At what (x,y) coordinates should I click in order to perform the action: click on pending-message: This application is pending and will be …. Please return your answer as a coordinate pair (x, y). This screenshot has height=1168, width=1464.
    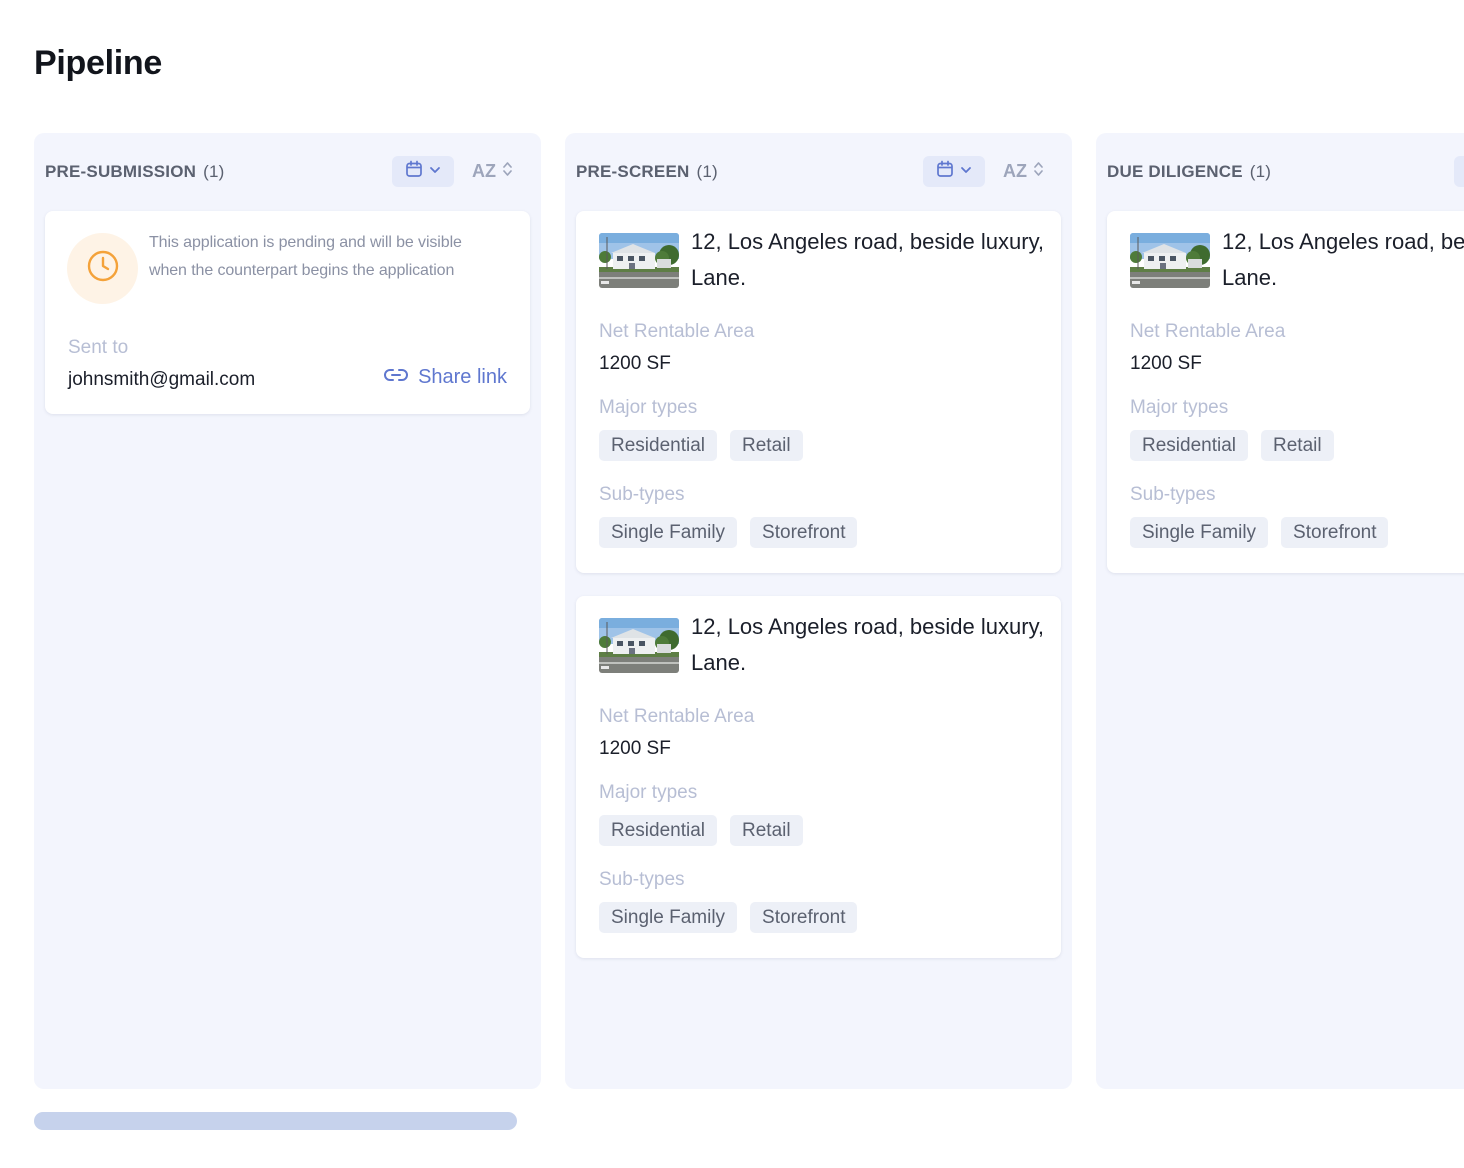
    Looking at the image, I should click on (305, 256).